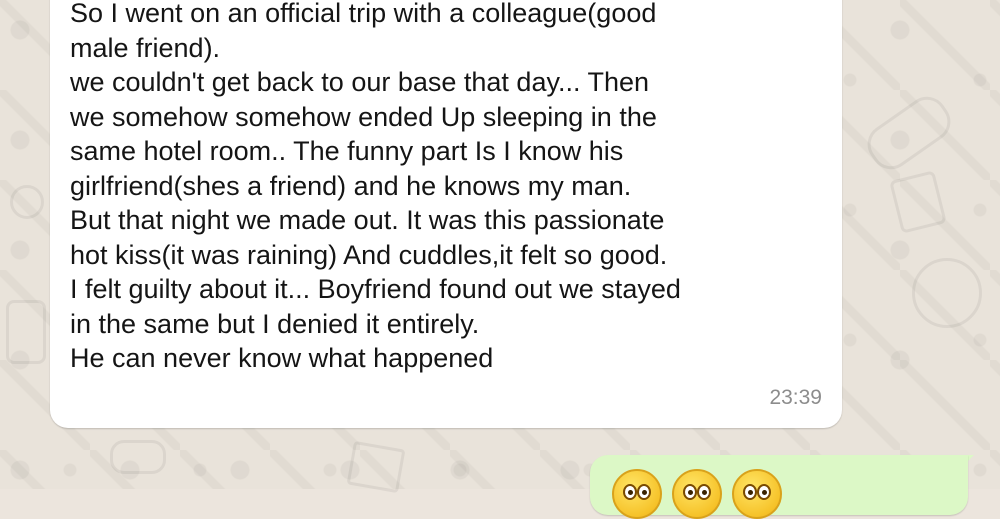  I want to click on emoji-row, so click(697, 494).